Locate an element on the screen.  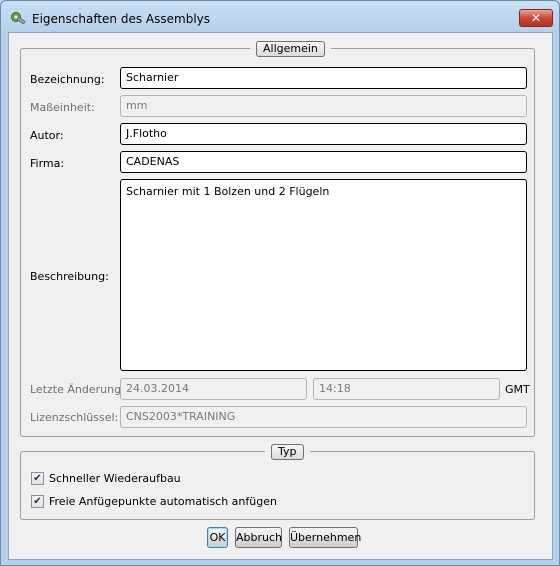
letzte-aenderung-label: Letzte Änderung: is located at coordinates (77, 389).